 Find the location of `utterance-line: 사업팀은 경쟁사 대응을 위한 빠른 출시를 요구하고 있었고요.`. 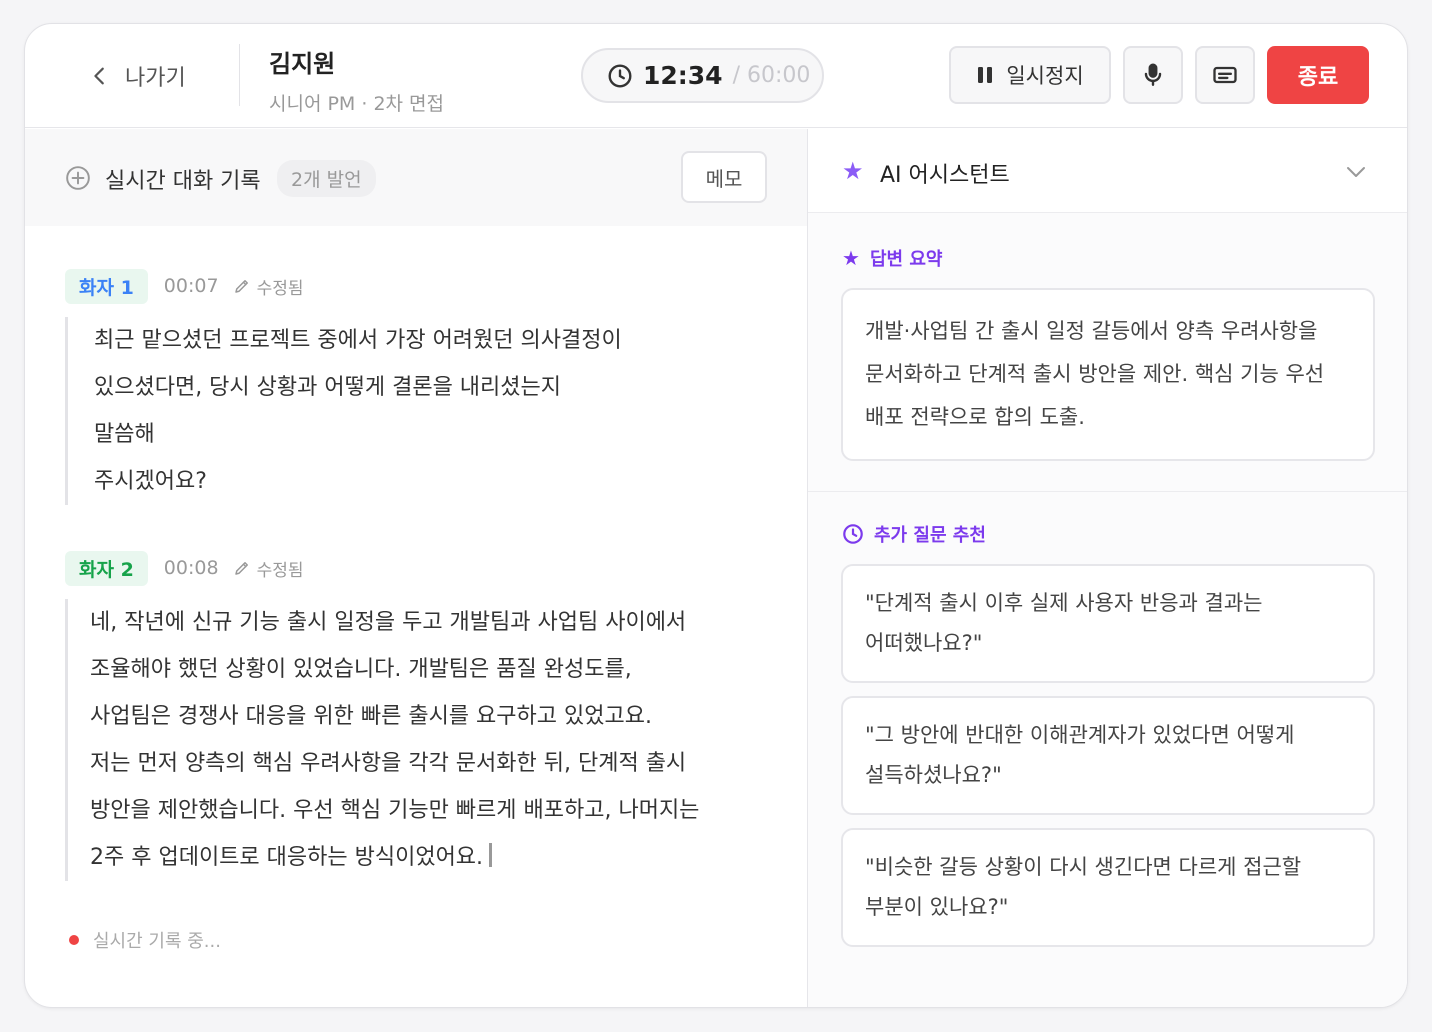

utterance-line: 사업팀은 경쟁사 대응을 위한 빠른 출시를 요구하고 있었고요. is located at coordinates (371, 716).